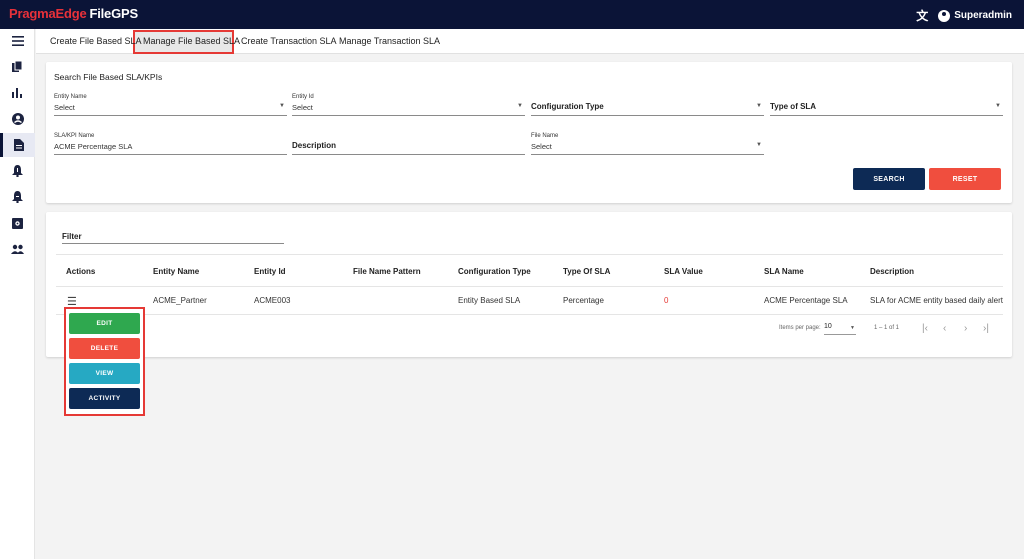  Describe the element at coordinates (270, 271) in the screenshot. I see `column-header: Entity Id` at that location.